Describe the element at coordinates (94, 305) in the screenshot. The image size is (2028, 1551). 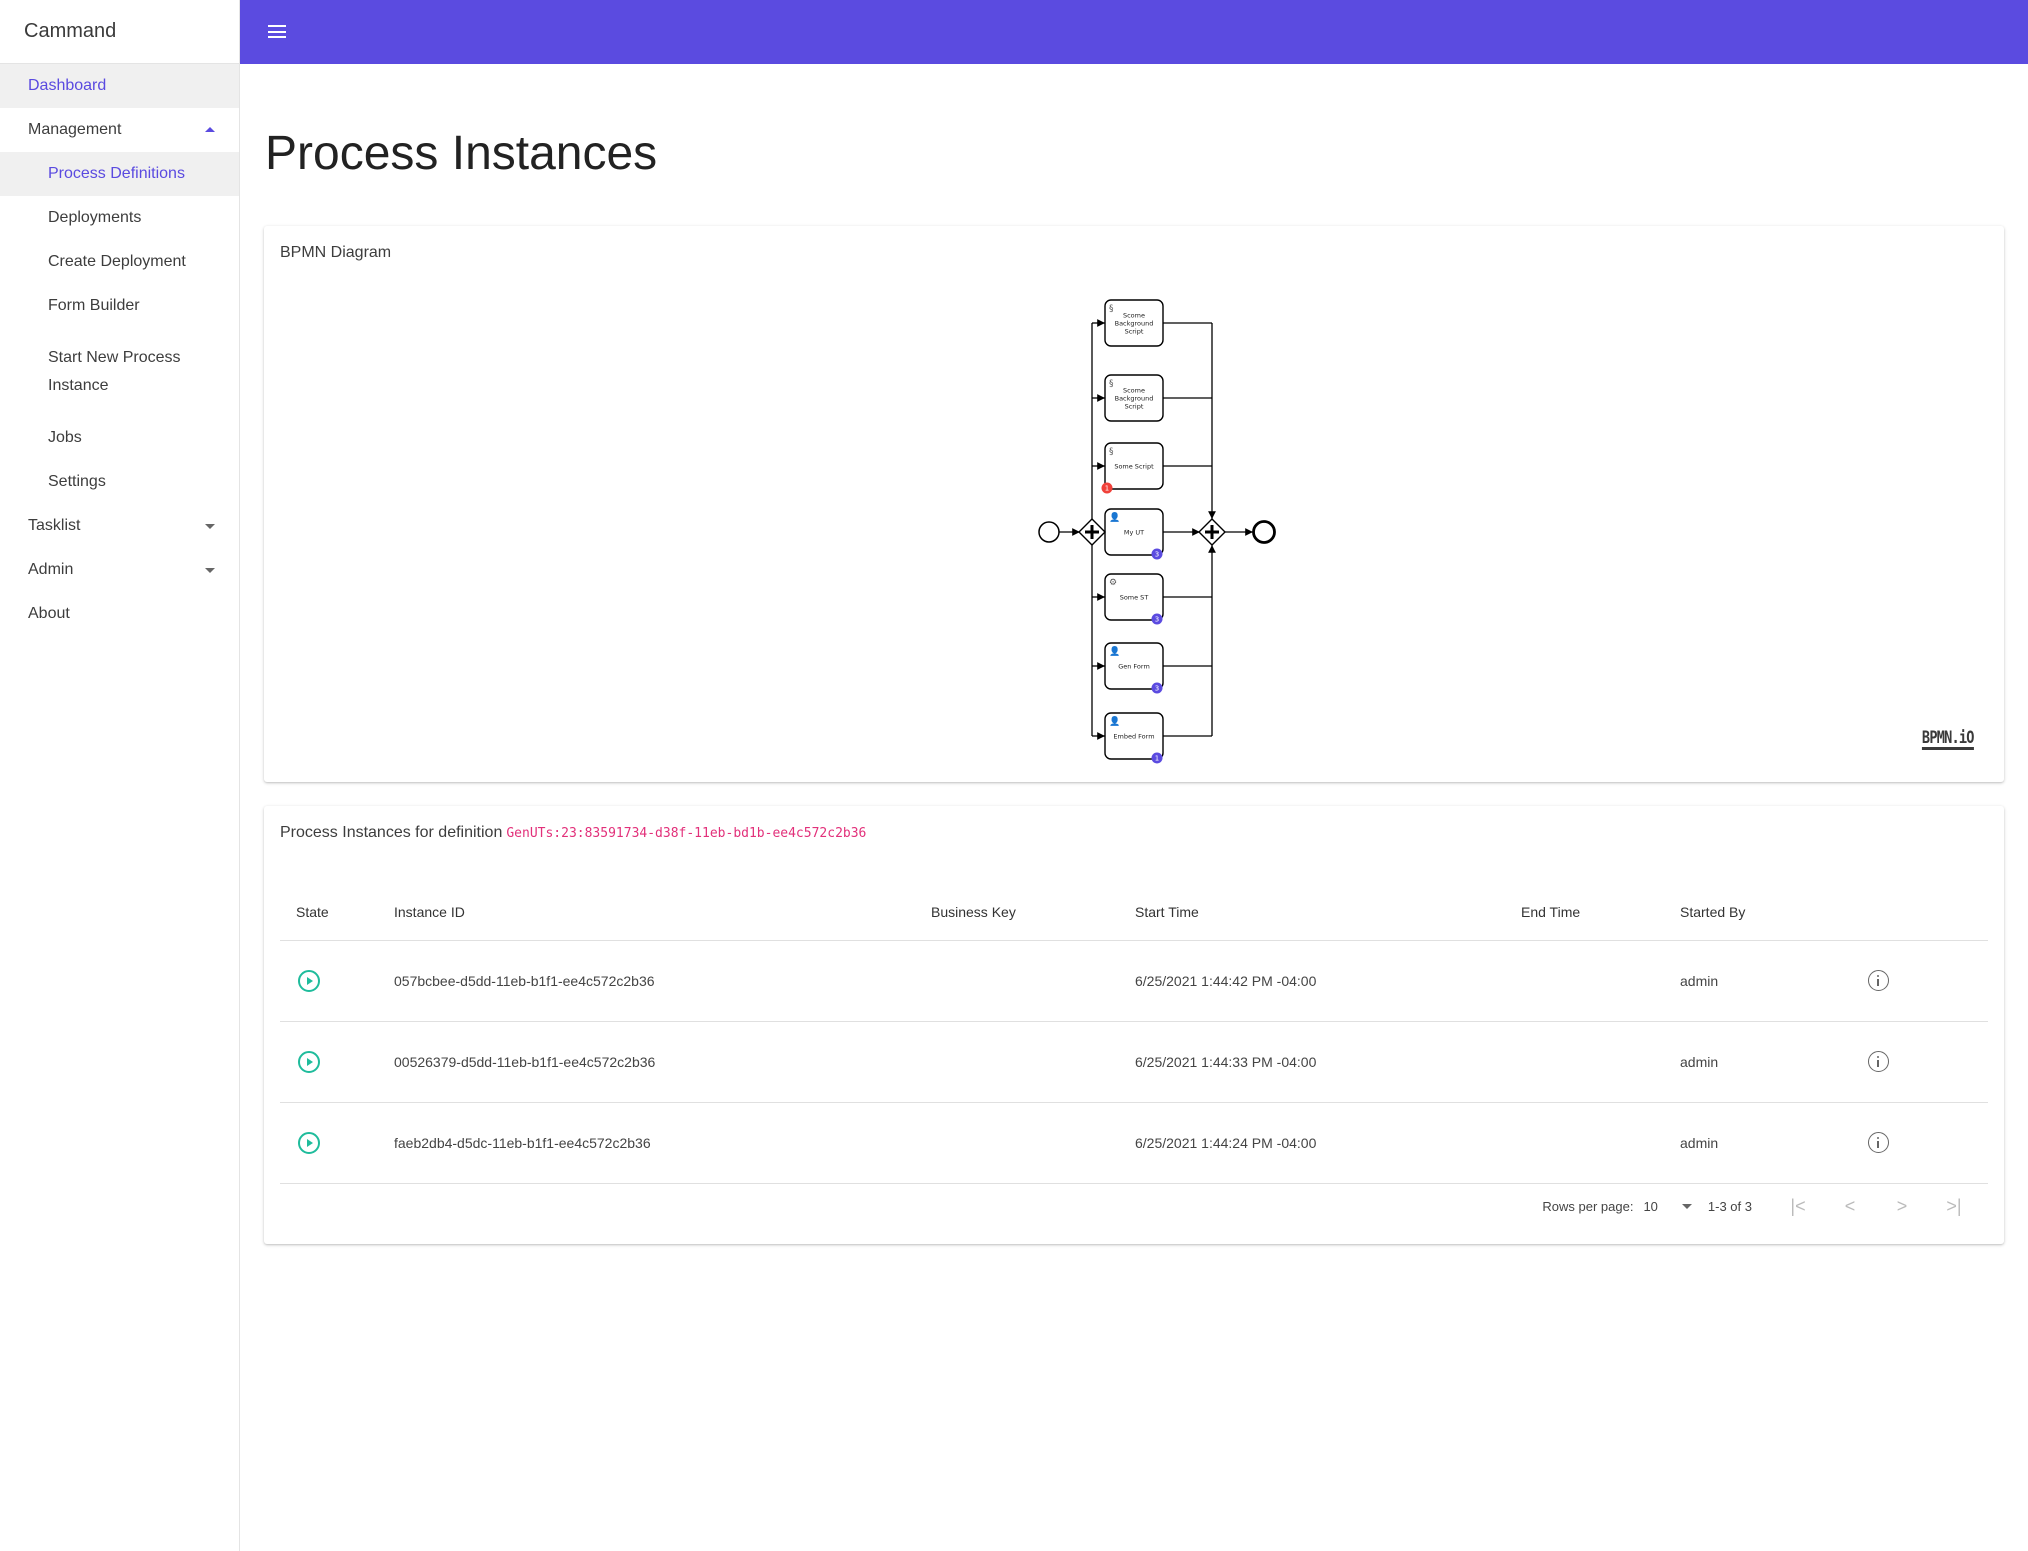
I see `sidebar-item-label: Form Builder` at that location.